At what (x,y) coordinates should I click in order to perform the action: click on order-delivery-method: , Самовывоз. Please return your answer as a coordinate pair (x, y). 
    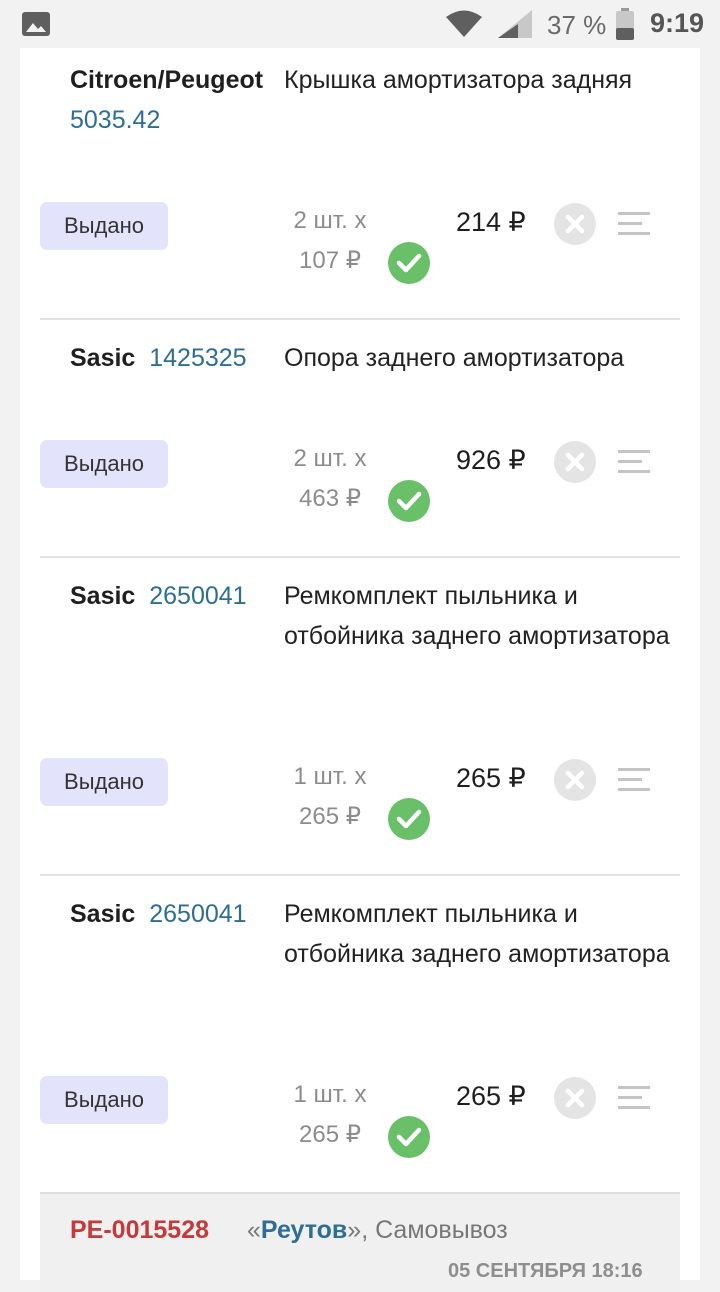
    Looking at the image, I should click on (434, 1230).